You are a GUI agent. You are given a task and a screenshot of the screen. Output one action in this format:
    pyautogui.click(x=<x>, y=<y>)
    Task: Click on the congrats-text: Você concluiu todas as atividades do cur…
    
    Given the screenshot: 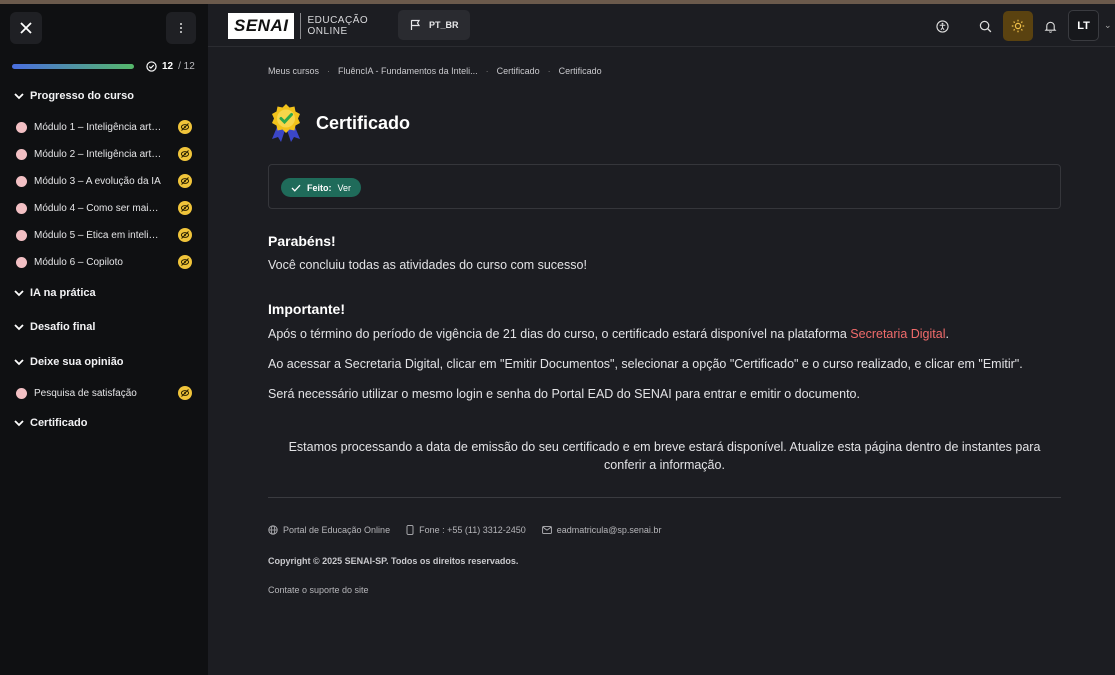 What is the action you would take?
    pyautogui.click(x=427, y=265)
    